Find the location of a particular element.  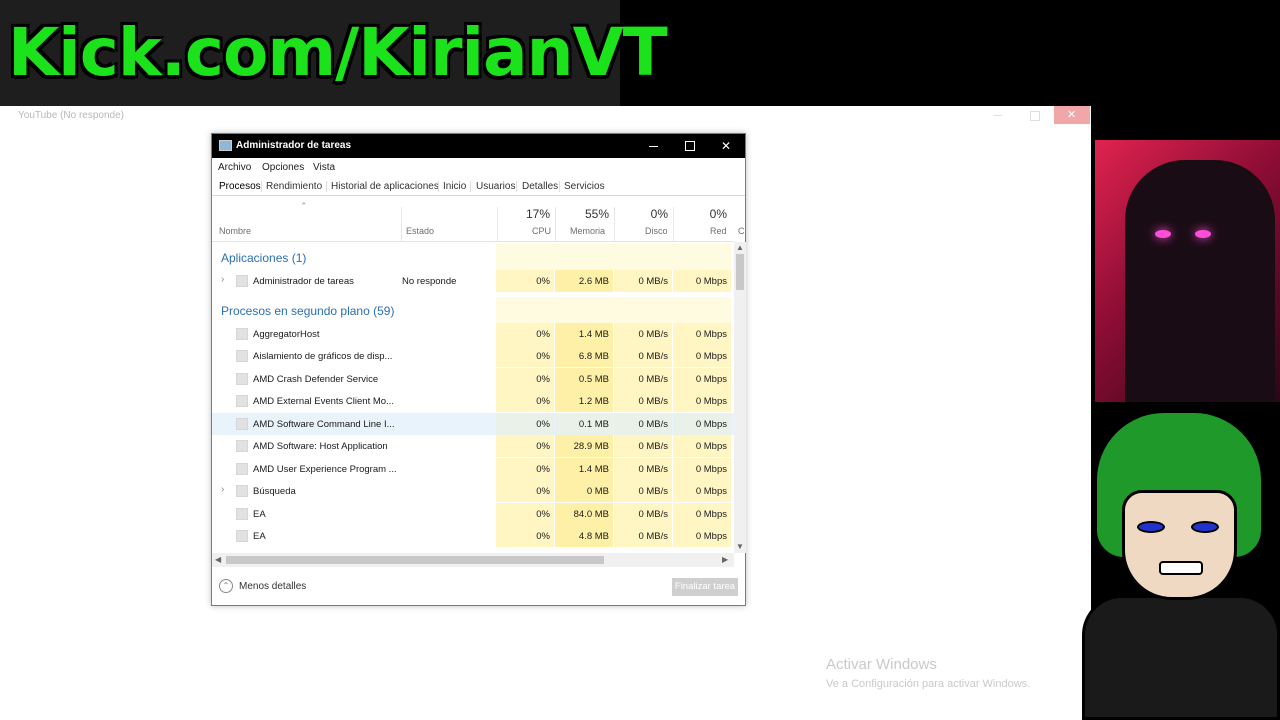

process-name: AMD Software: Host Application is located at coordinates (320, 446).